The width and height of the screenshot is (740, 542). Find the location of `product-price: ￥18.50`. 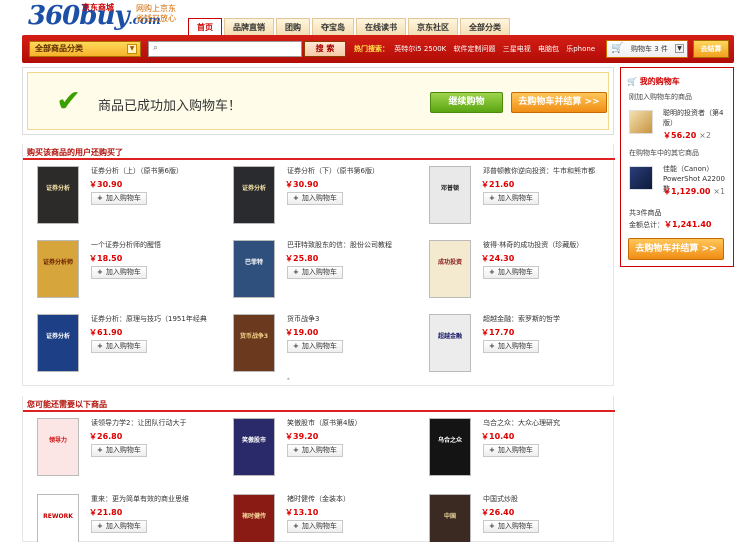

product-price: ￥18.50 is located at coordinates (106, 258).